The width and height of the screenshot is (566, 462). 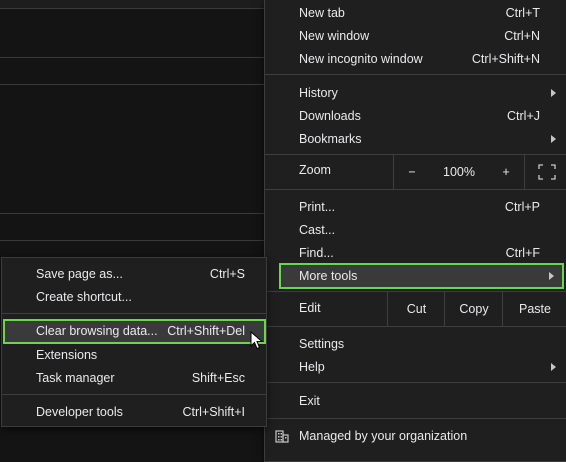 I want to click on submenu-item-extensions: Extensions, so click(x=134, y=355).